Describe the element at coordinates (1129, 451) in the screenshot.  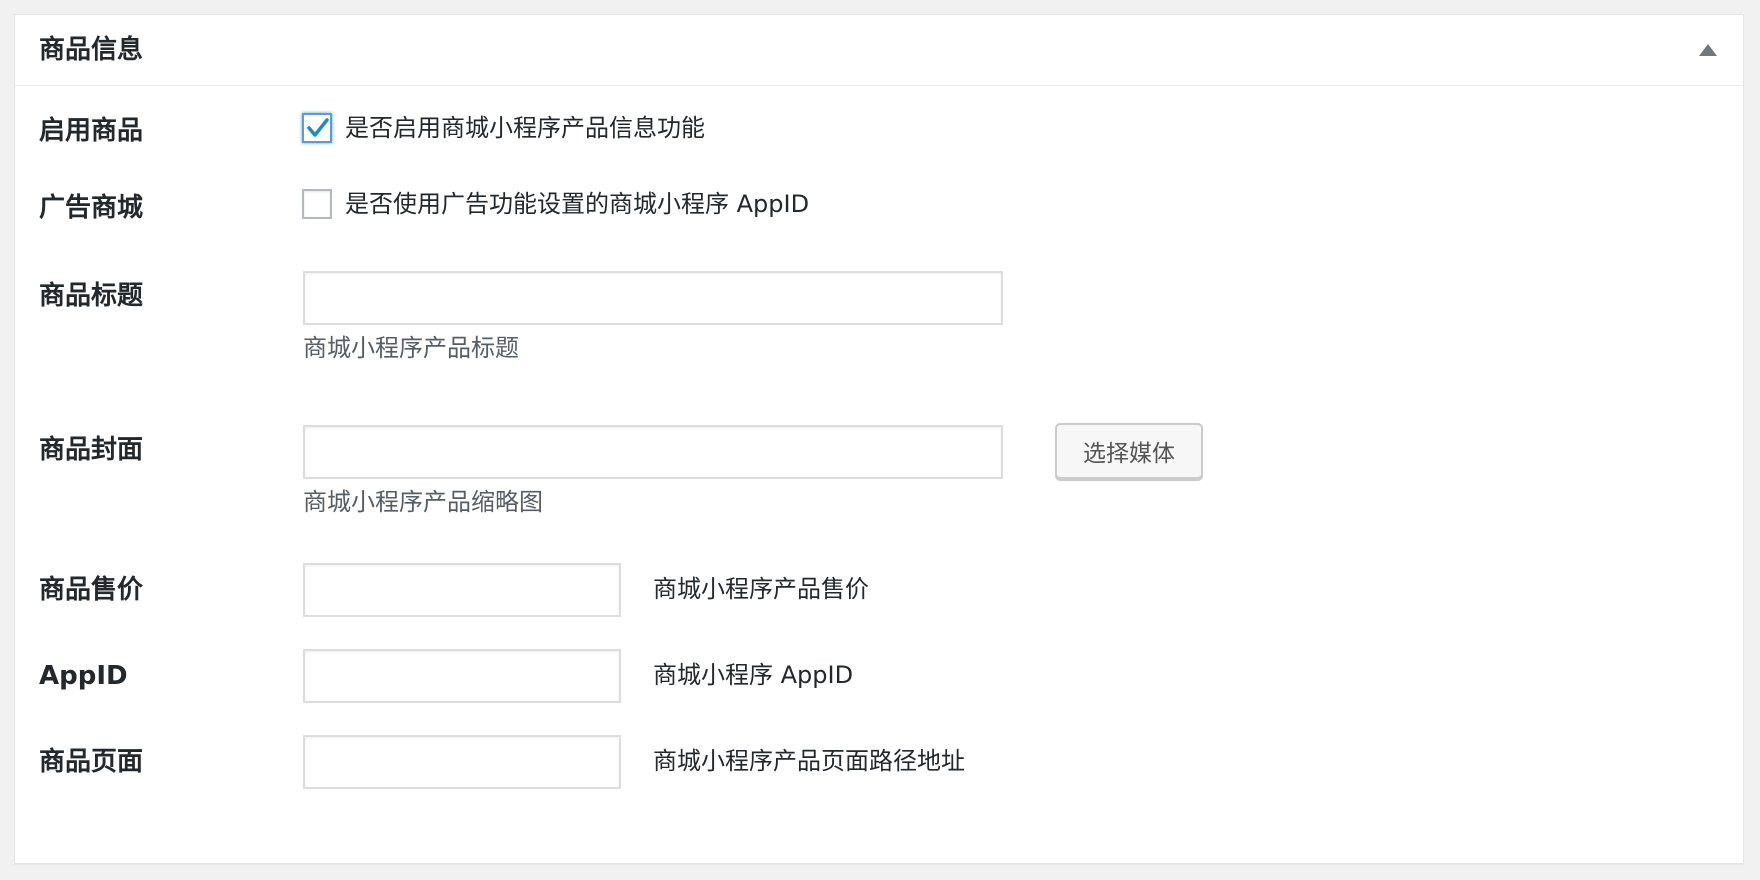
I see `select-media-button: 选择媒体` at that location.